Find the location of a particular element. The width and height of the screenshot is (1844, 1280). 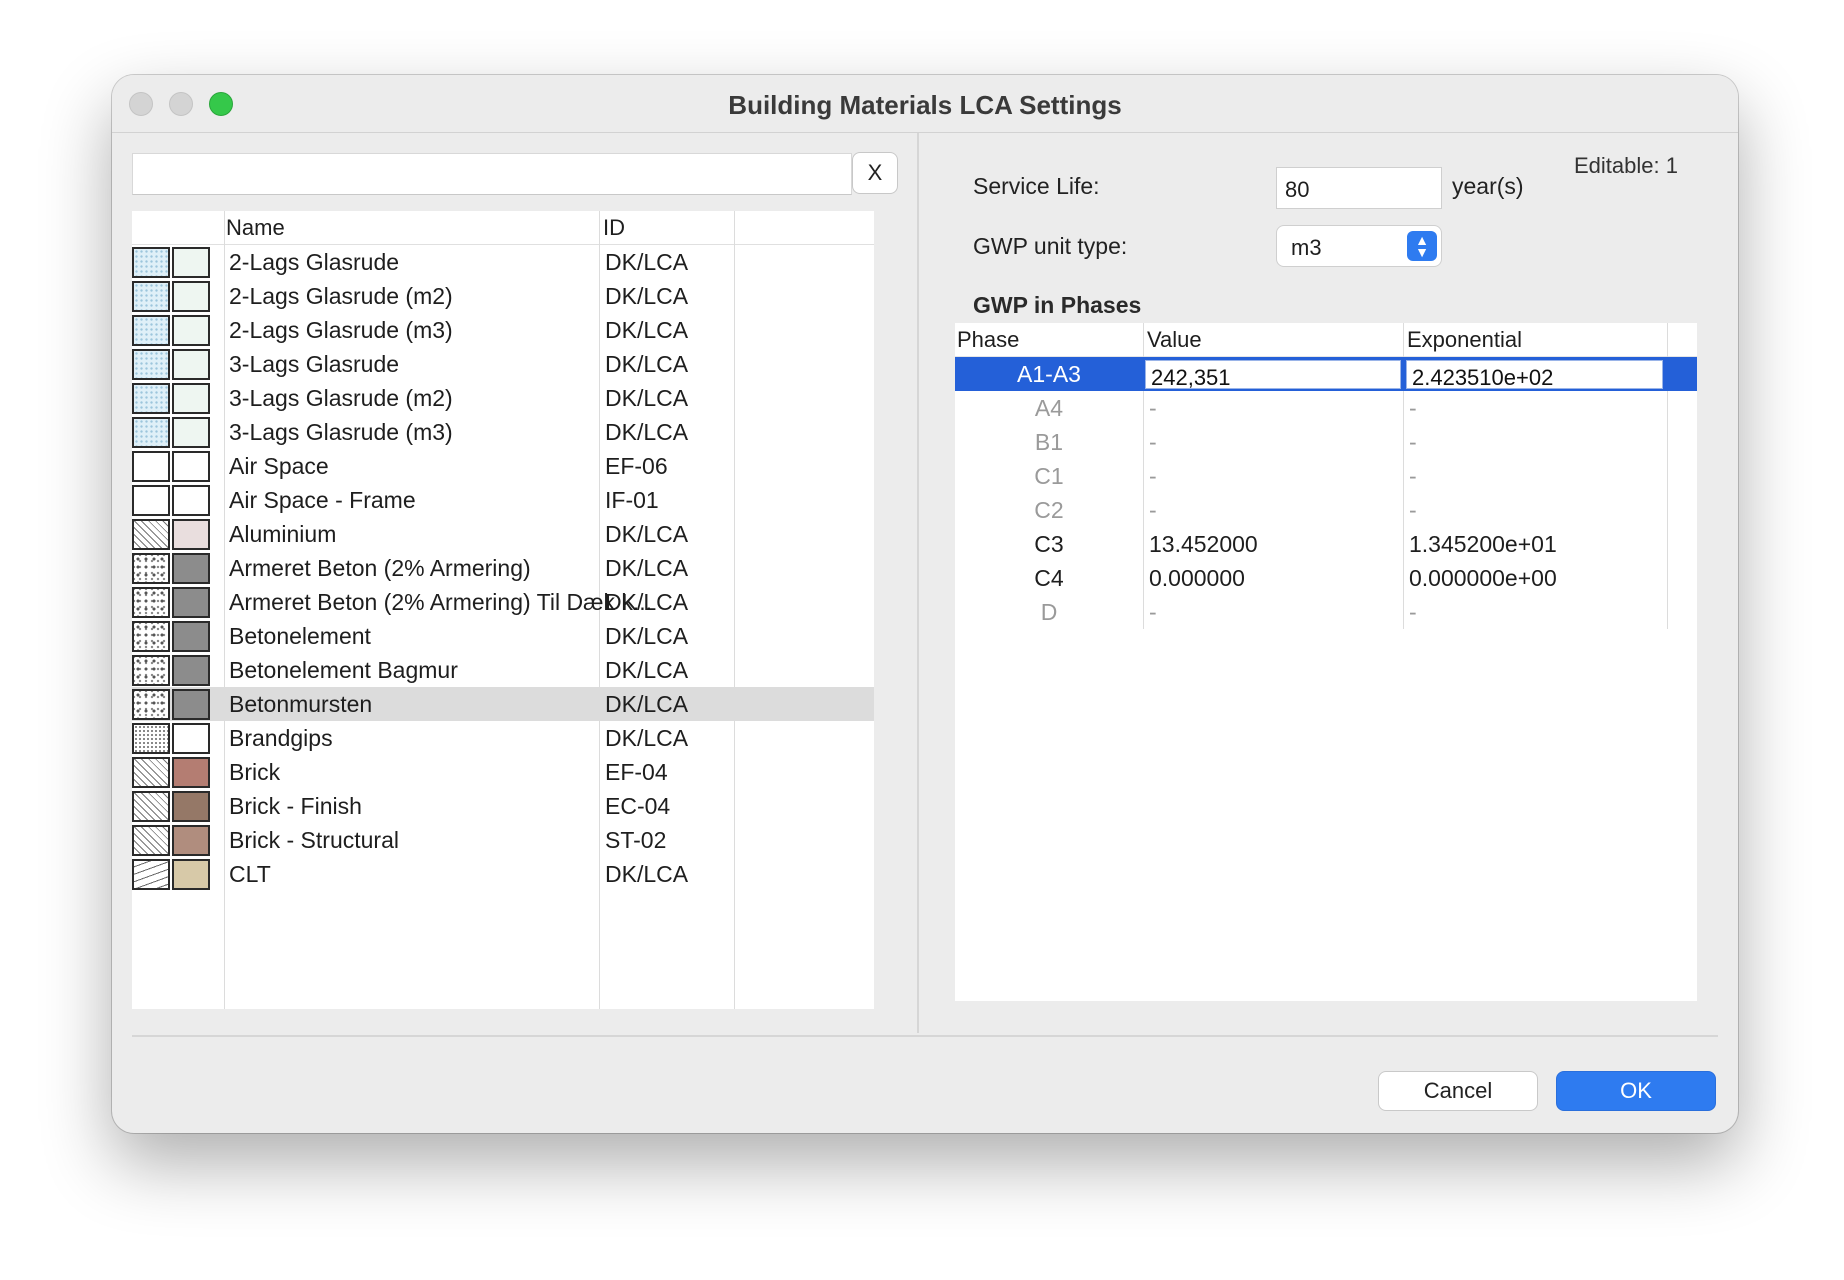

column-header-value: Value is located at coordinates (1174, 340).